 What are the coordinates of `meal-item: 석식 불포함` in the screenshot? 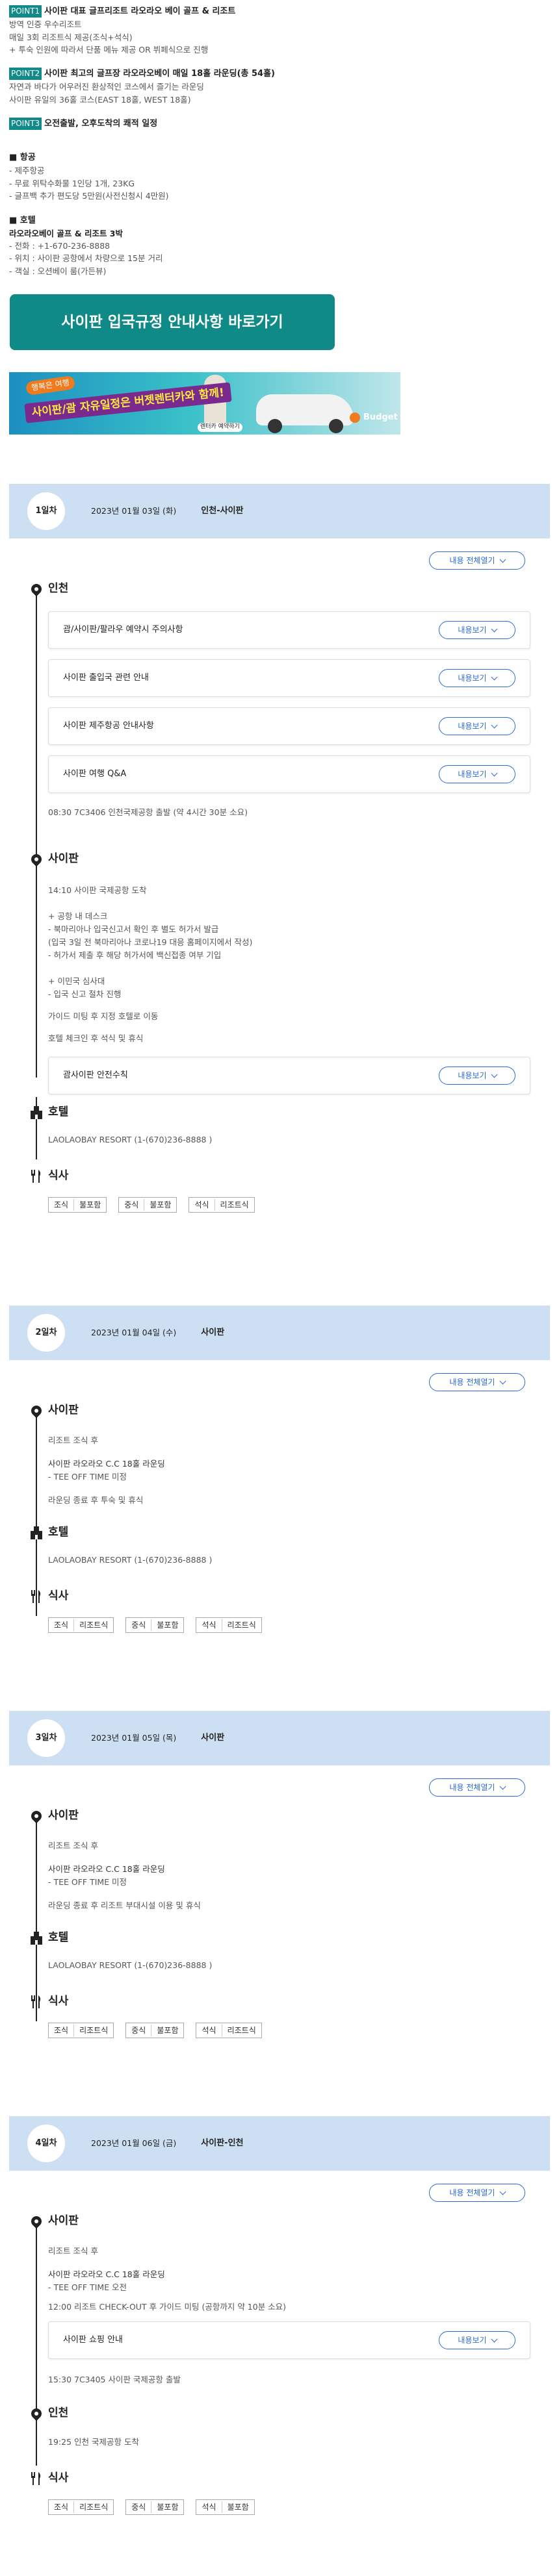 It's located at (226, 2507).